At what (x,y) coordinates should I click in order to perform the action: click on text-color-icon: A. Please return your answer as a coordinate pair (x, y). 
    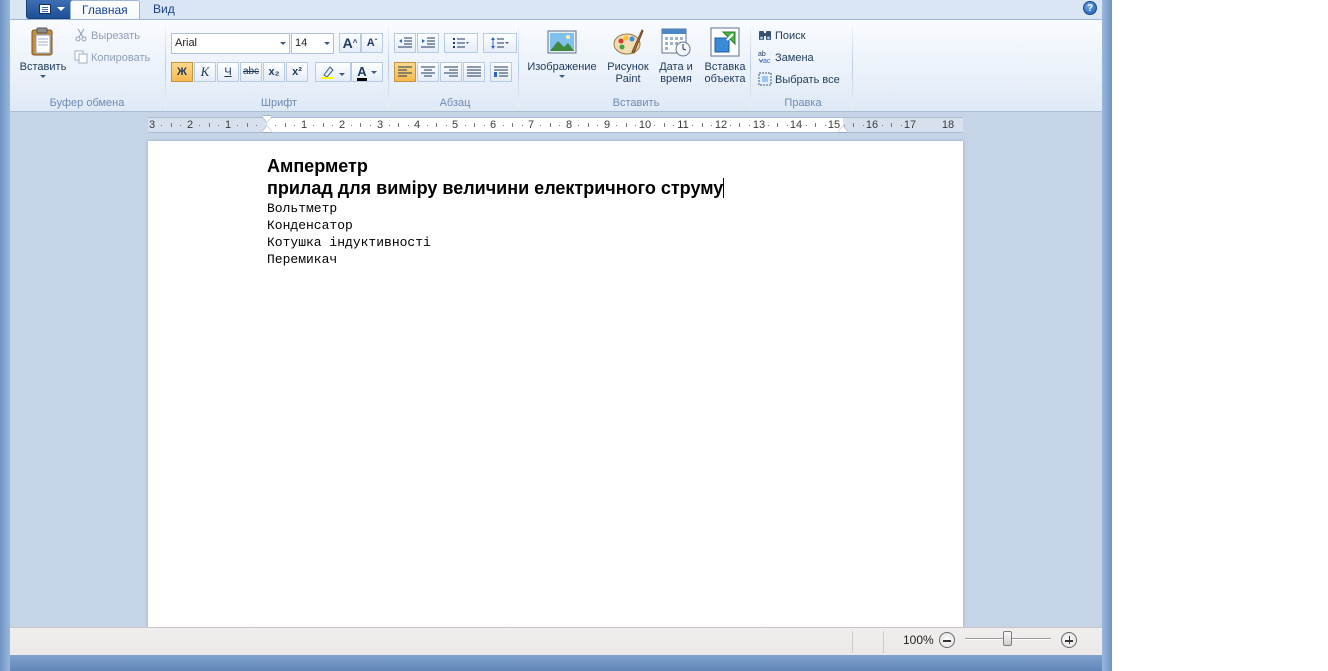
    Looking at the image, I should click on (362, 72).